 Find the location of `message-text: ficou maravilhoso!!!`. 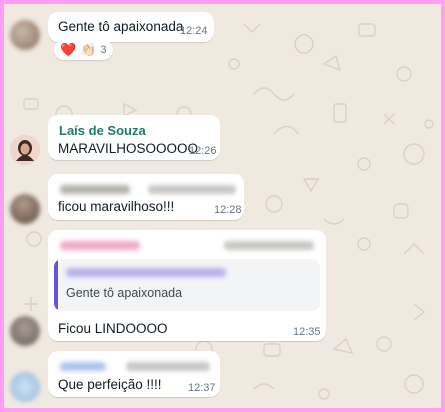

message-text: ficou maravilhoso!!! is located at coordinates (116, 206).